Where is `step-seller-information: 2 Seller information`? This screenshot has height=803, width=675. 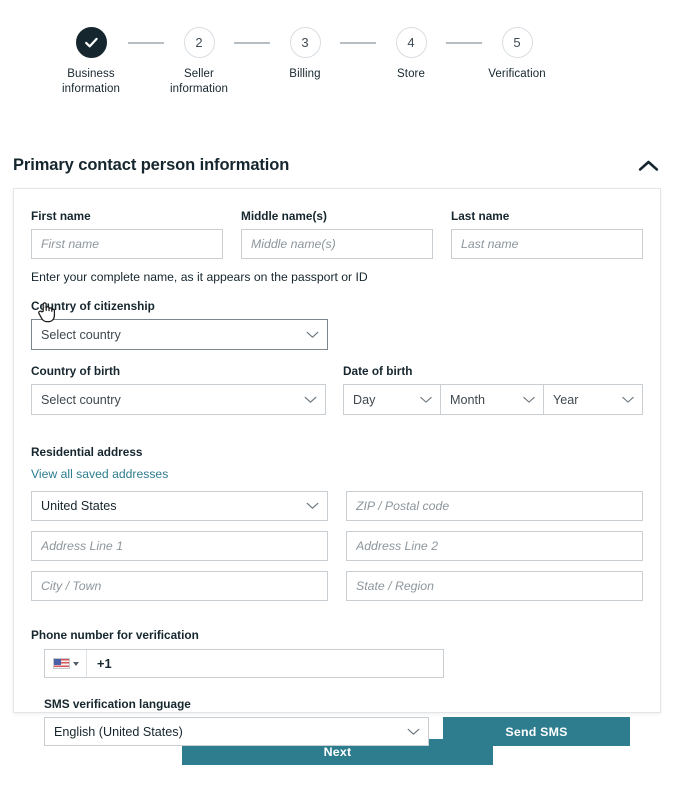
step-seller-information: 2 Seller information is located at coordinates (199, 62).